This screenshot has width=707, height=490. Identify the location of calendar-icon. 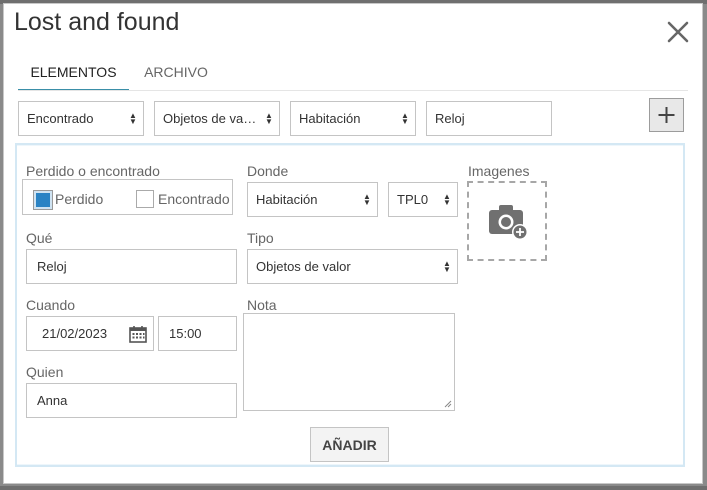
(138, 334).